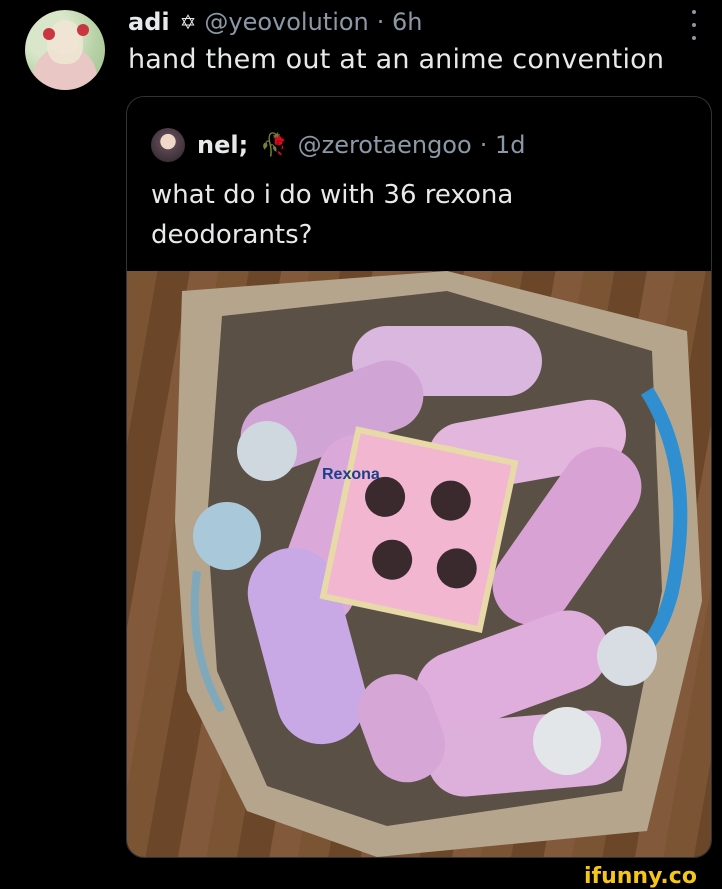 This screenshot has height=889, width=722. I want to click on quoted-header: nel; 🥀 @zerotaengoo · 1d, so click(338, 145).